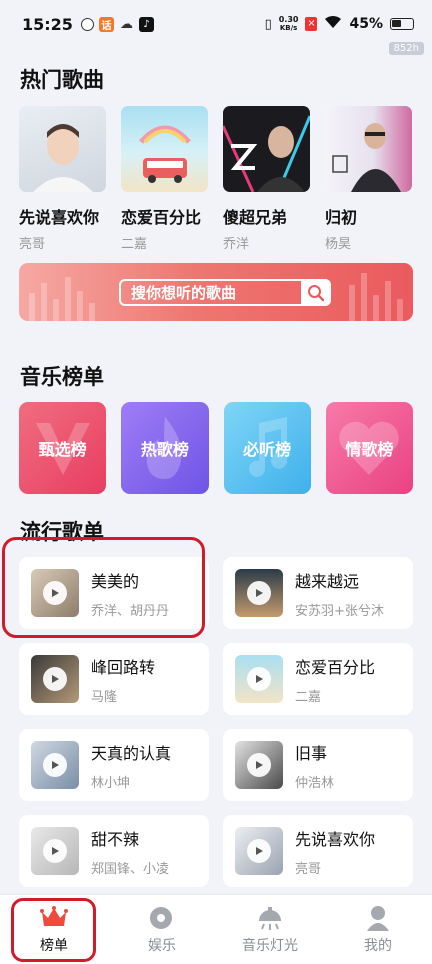 This screenshot has height=964, width=432. I want to click on tab-label: 我的, so click(378, 945).